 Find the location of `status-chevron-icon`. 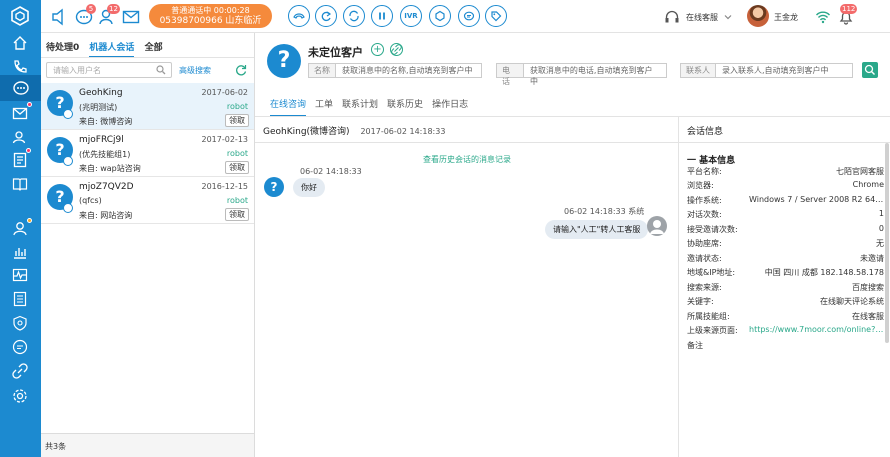

status-chevron-icon is located at coordinates (728, 17).